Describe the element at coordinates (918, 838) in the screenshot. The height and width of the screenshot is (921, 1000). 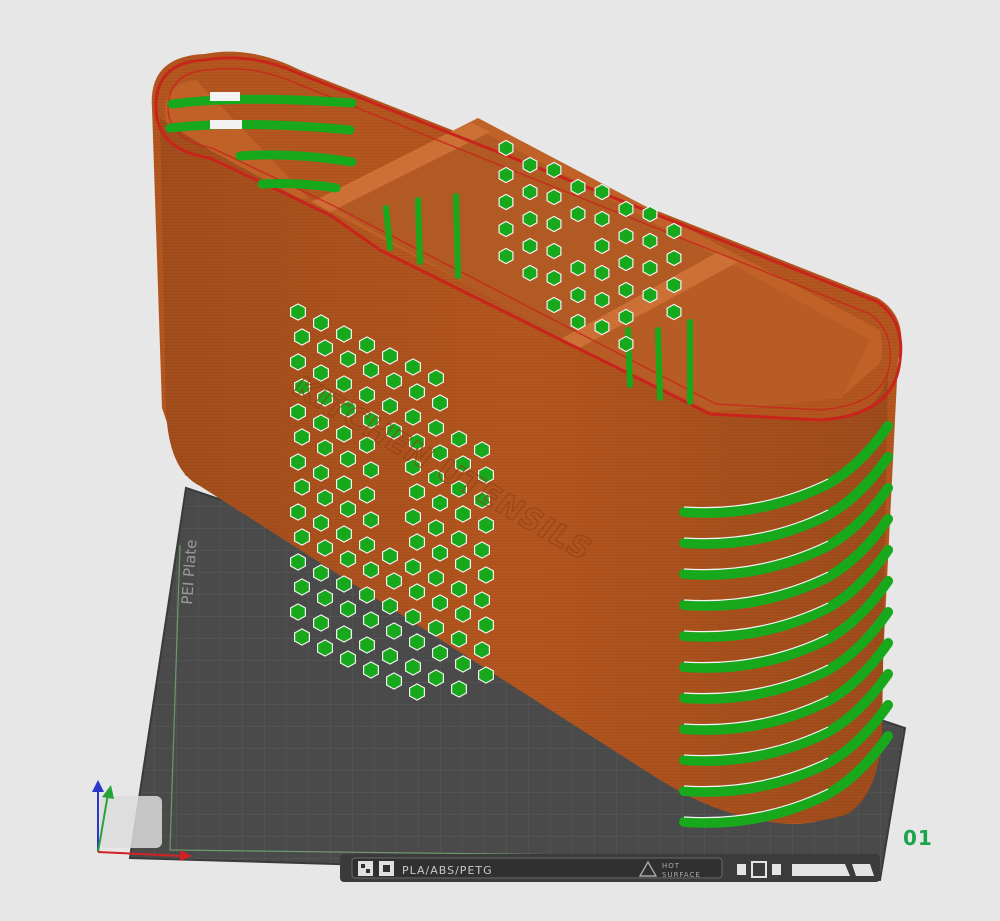
I see `plate-index: 01` at that location.